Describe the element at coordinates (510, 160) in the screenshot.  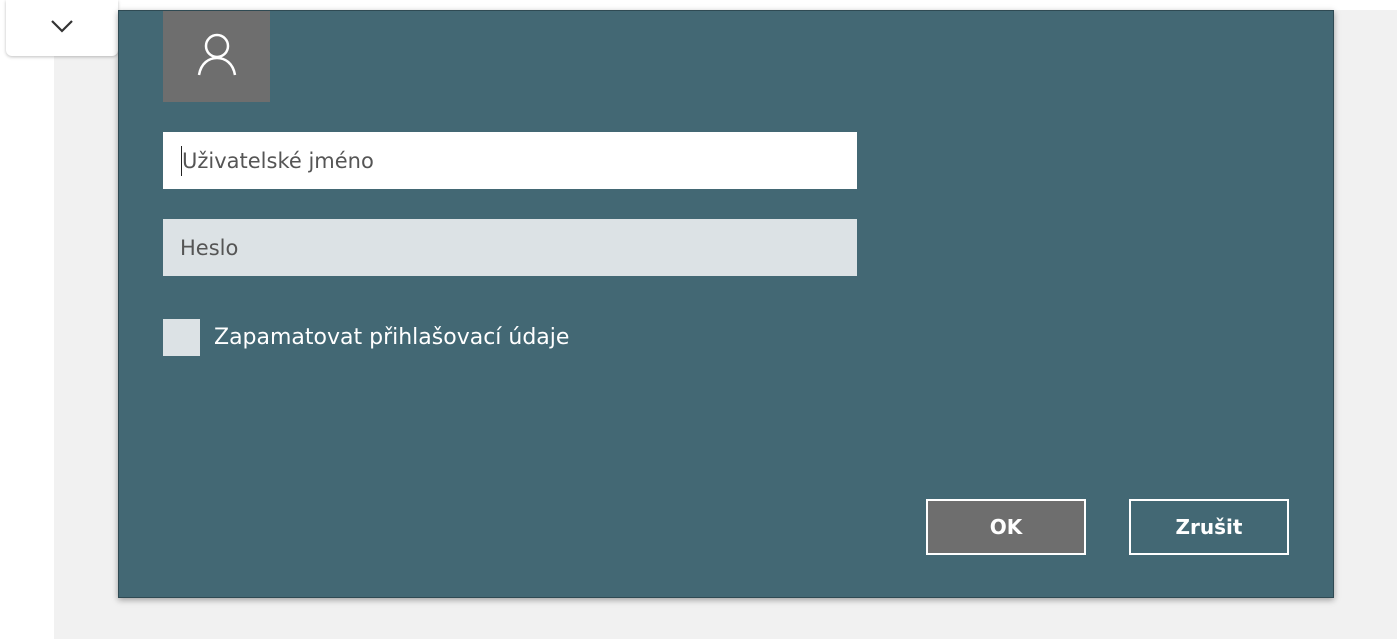
I see `username-input` at that location.